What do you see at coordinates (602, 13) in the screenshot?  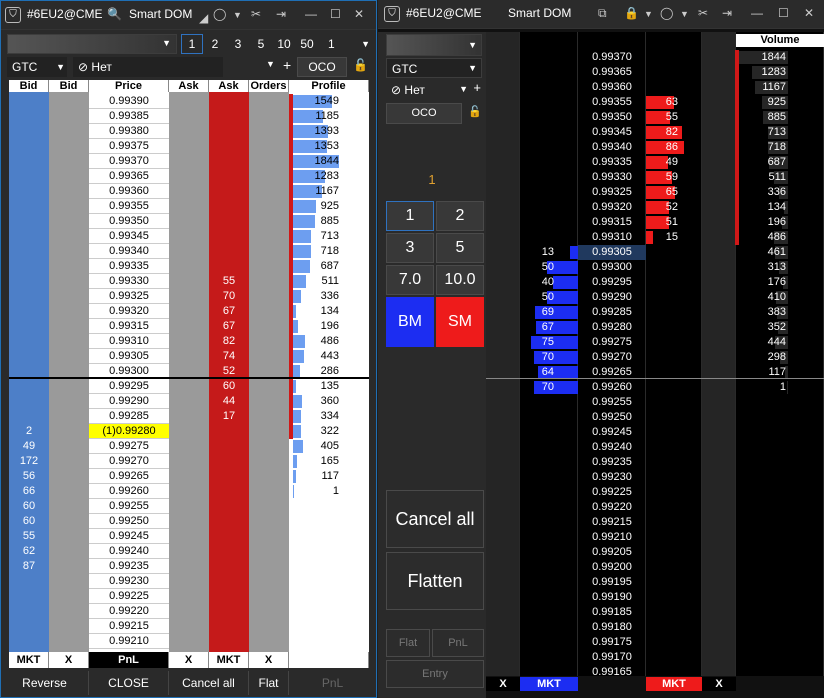 I see `copy-icon: ⧉` at bounding box center [602, 13].